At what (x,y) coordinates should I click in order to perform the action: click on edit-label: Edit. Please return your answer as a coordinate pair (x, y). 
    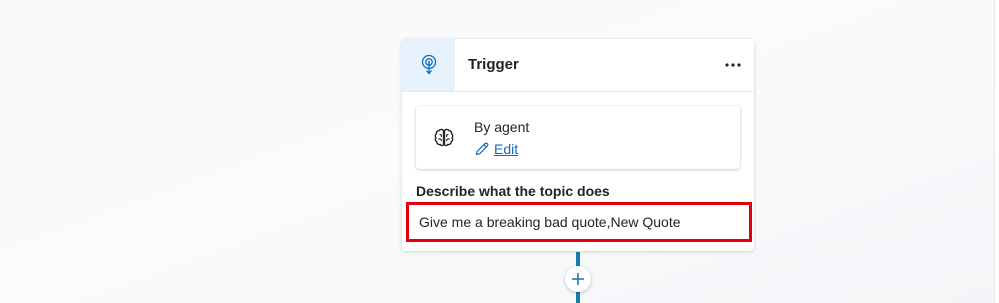
    Looking at the image, I should click on (506, 149).